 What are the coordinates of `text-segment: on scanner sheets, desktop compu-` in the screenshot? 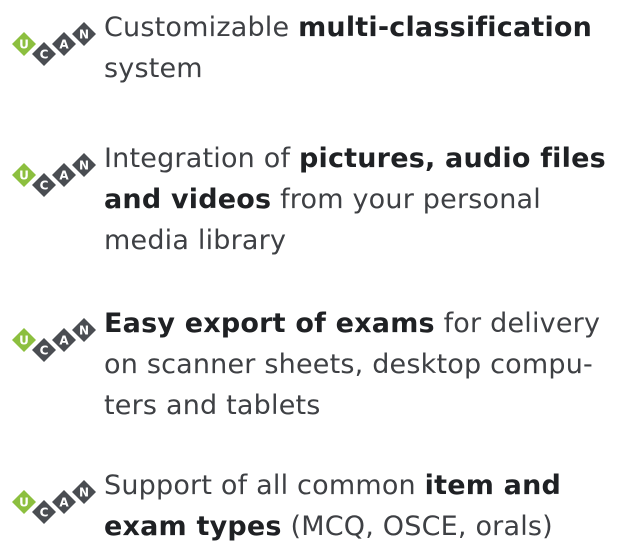 It's located at (348, 364).